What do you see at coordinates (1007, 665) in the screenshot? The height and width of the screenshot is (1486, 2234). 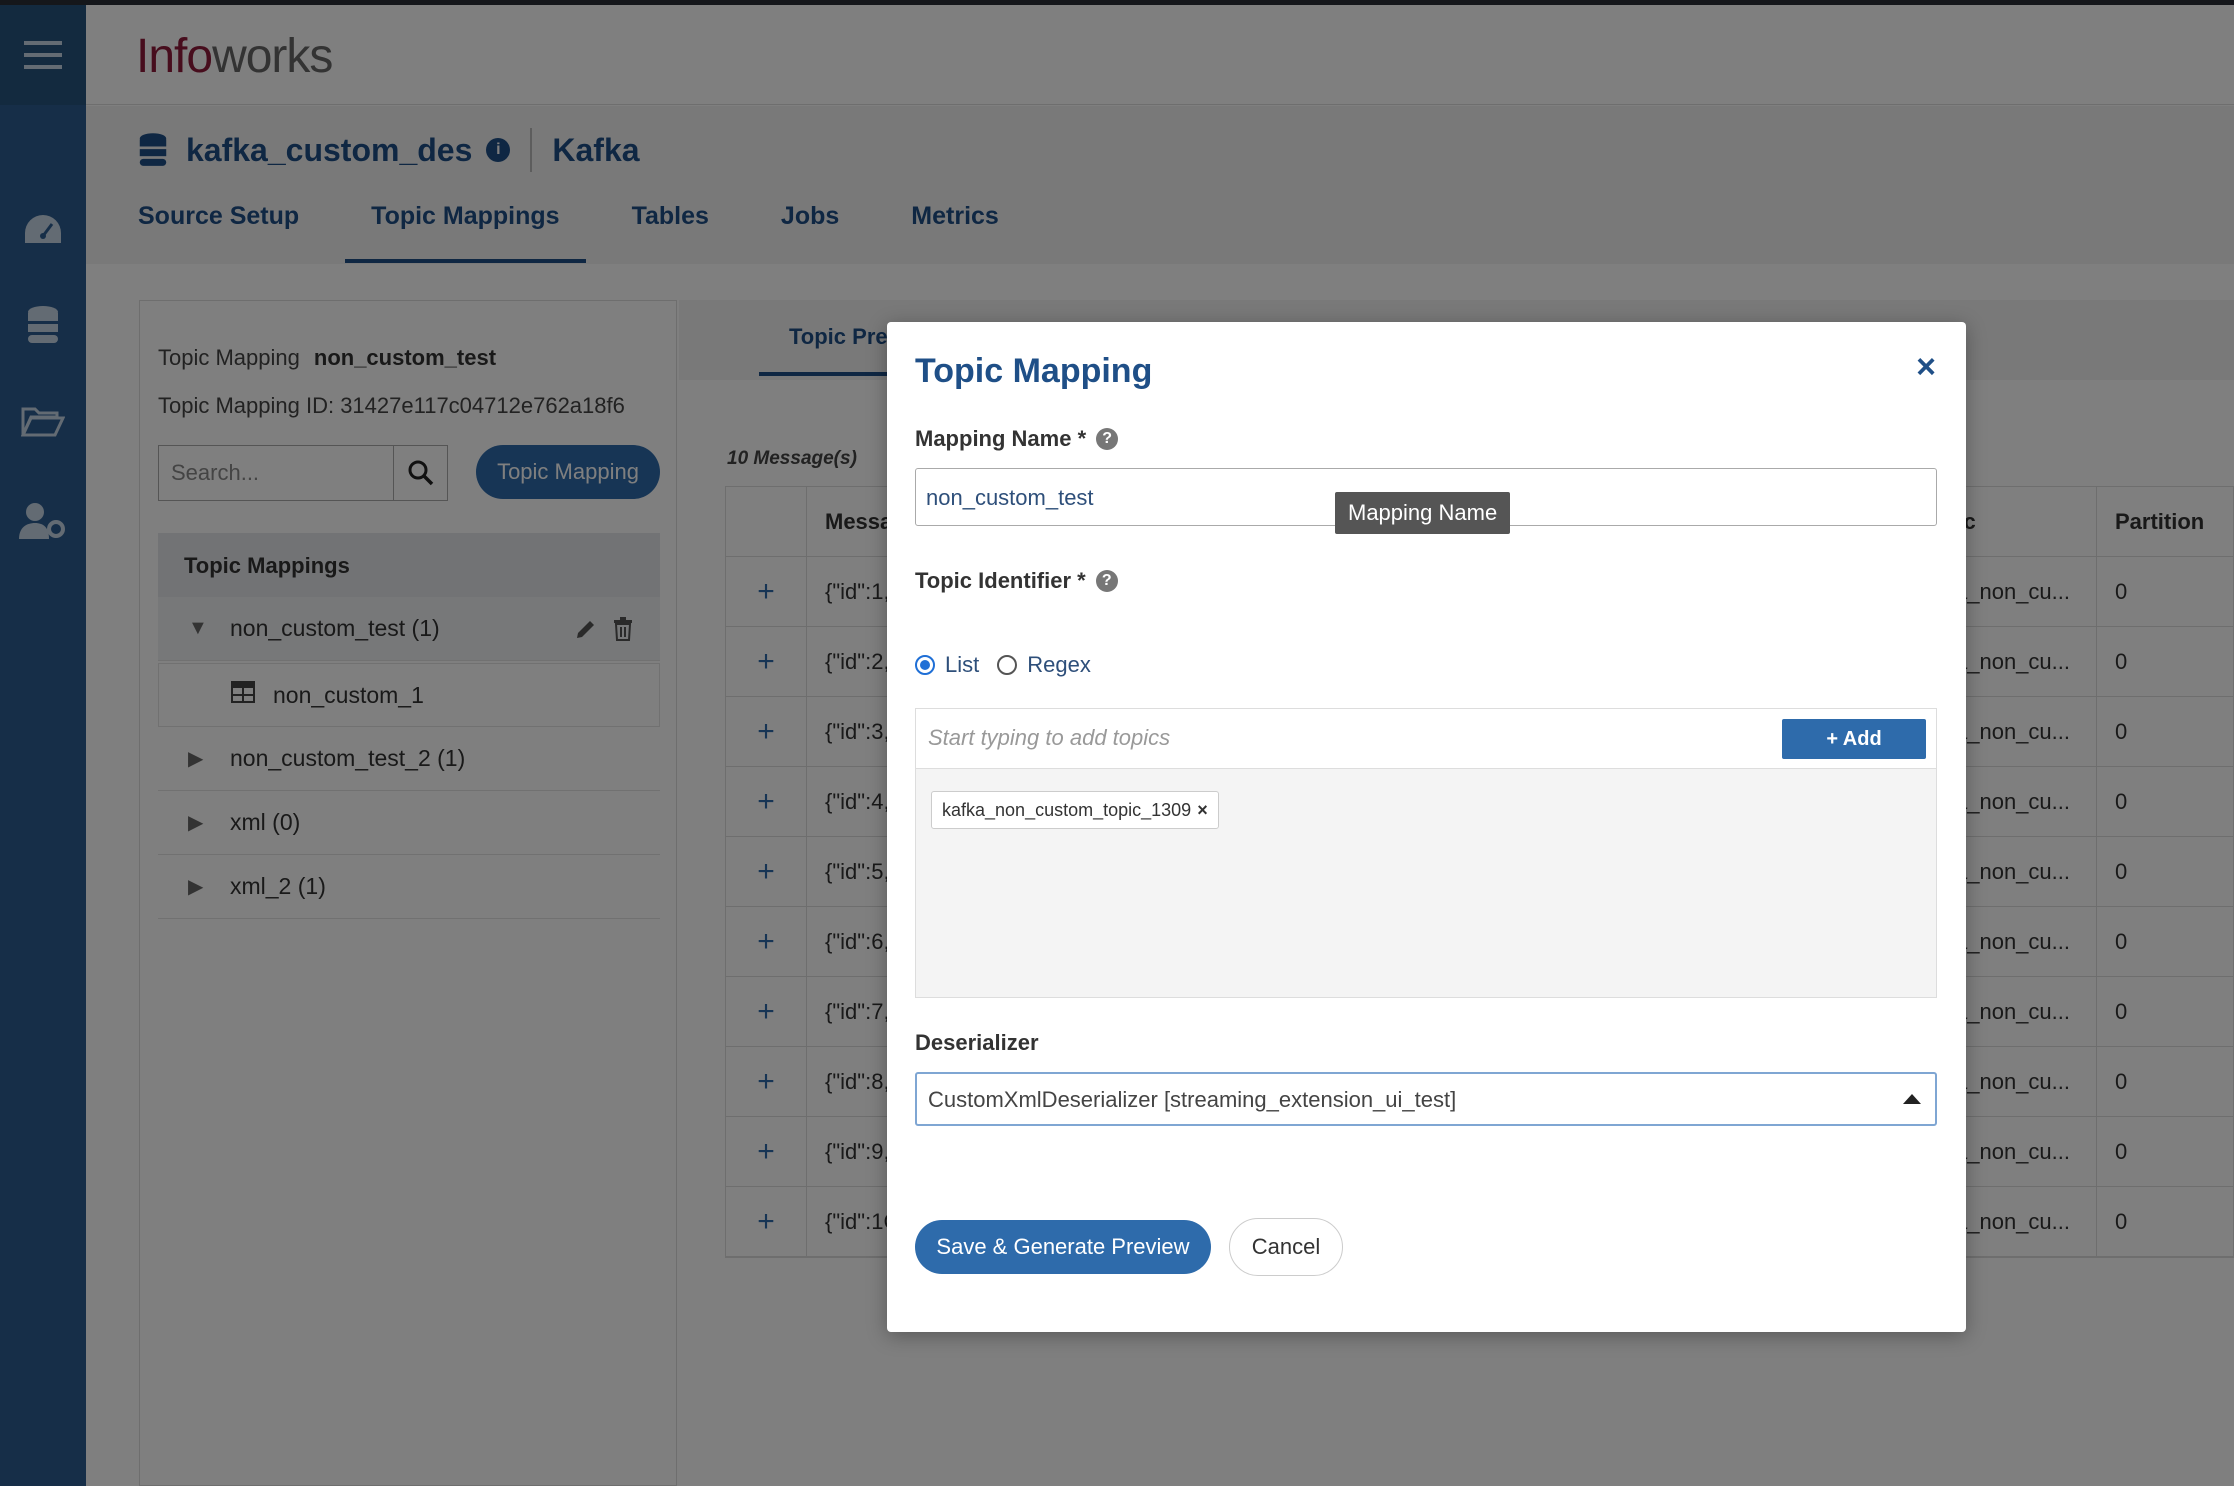 I see `radio-regex` at bounding box center [1007, 665].